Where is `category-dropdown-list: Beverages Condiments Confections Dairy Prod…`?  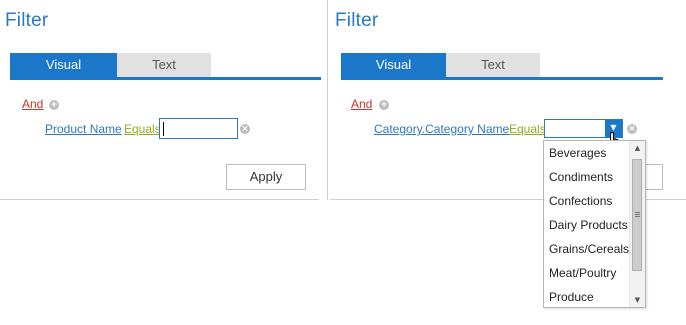 category-dropdown-list: Beverages Condiments Confections Dairy Prod… is located at coordinates (594, 224).